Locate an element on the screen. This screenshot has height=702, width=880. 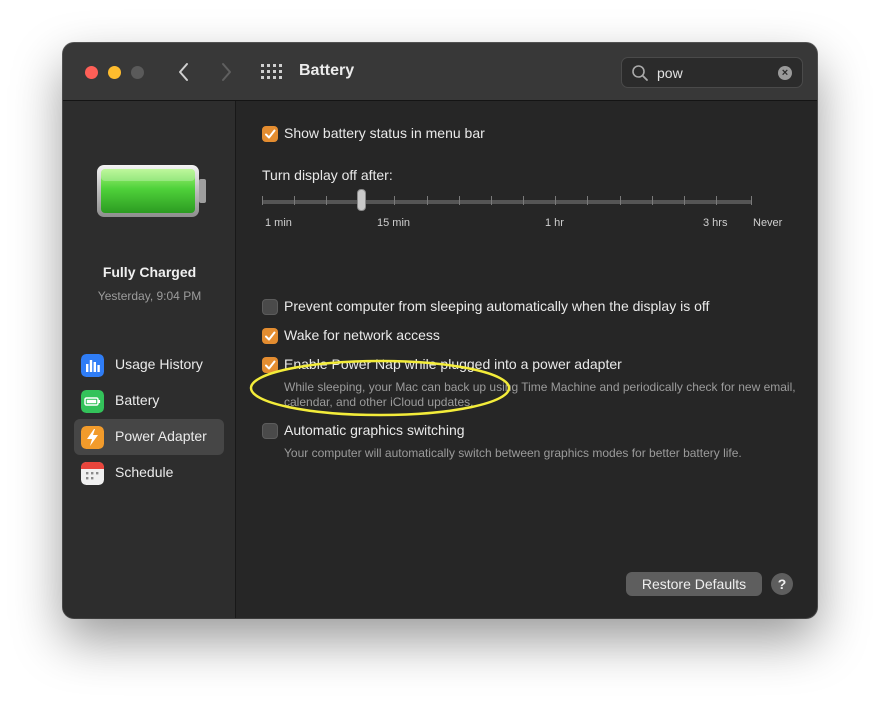
display-off-slider-thumb is located at coordinates (361, 200).